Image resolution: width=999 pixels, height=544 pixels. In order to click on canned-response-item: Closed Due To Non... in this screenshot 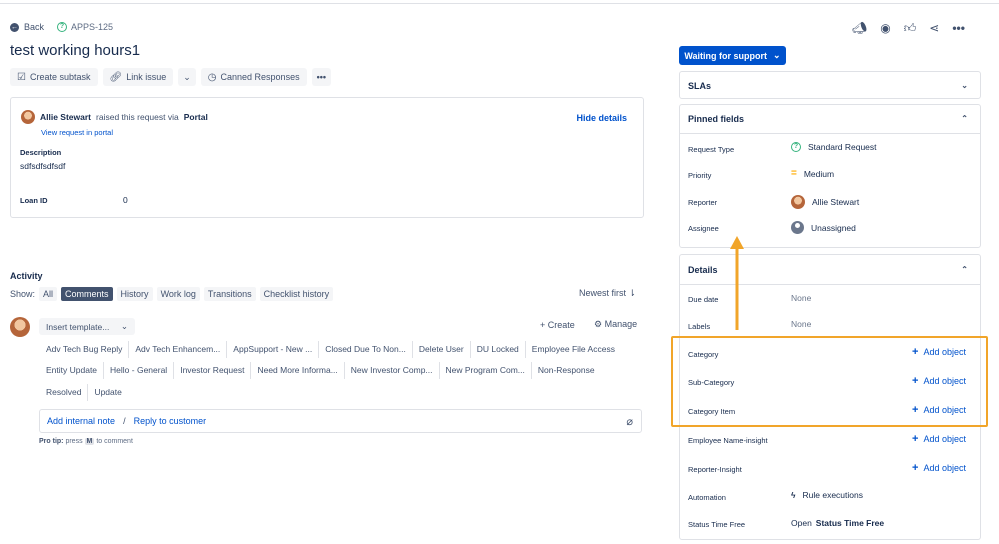, I will do `click(365, 349)`.